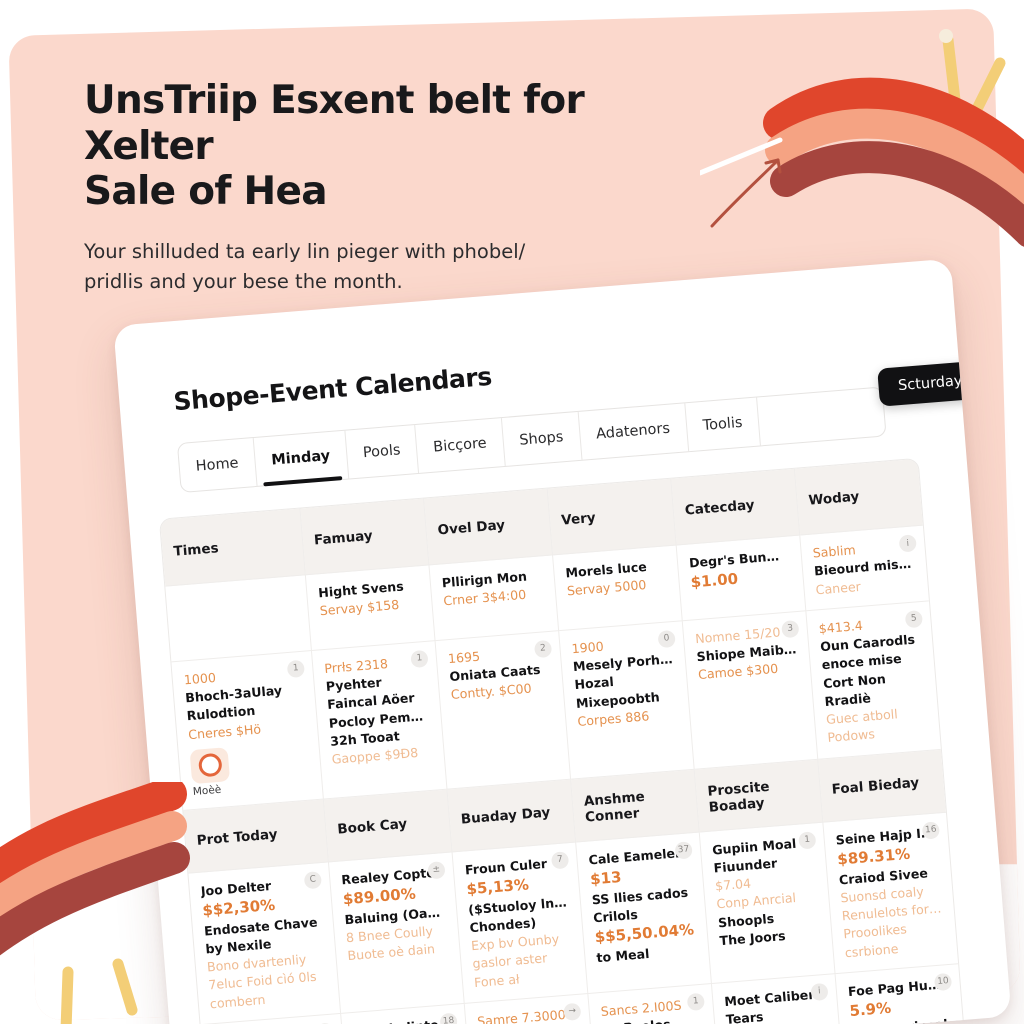 The image size is (1024, 1024). Describe the element at coordinates (882, 786) in the screenshot. I see `table-subheader-cell: Foal Bieday` at that location.